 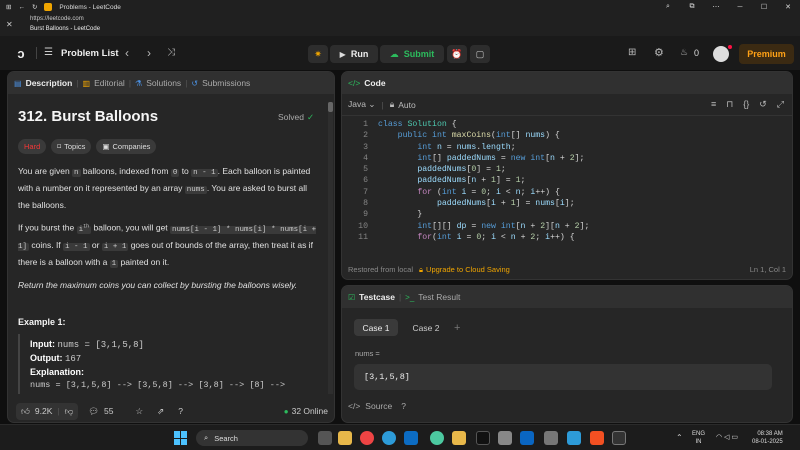 I want to click on clock: 08:38 AM 08-01-2025, so click(x=767, y=438).